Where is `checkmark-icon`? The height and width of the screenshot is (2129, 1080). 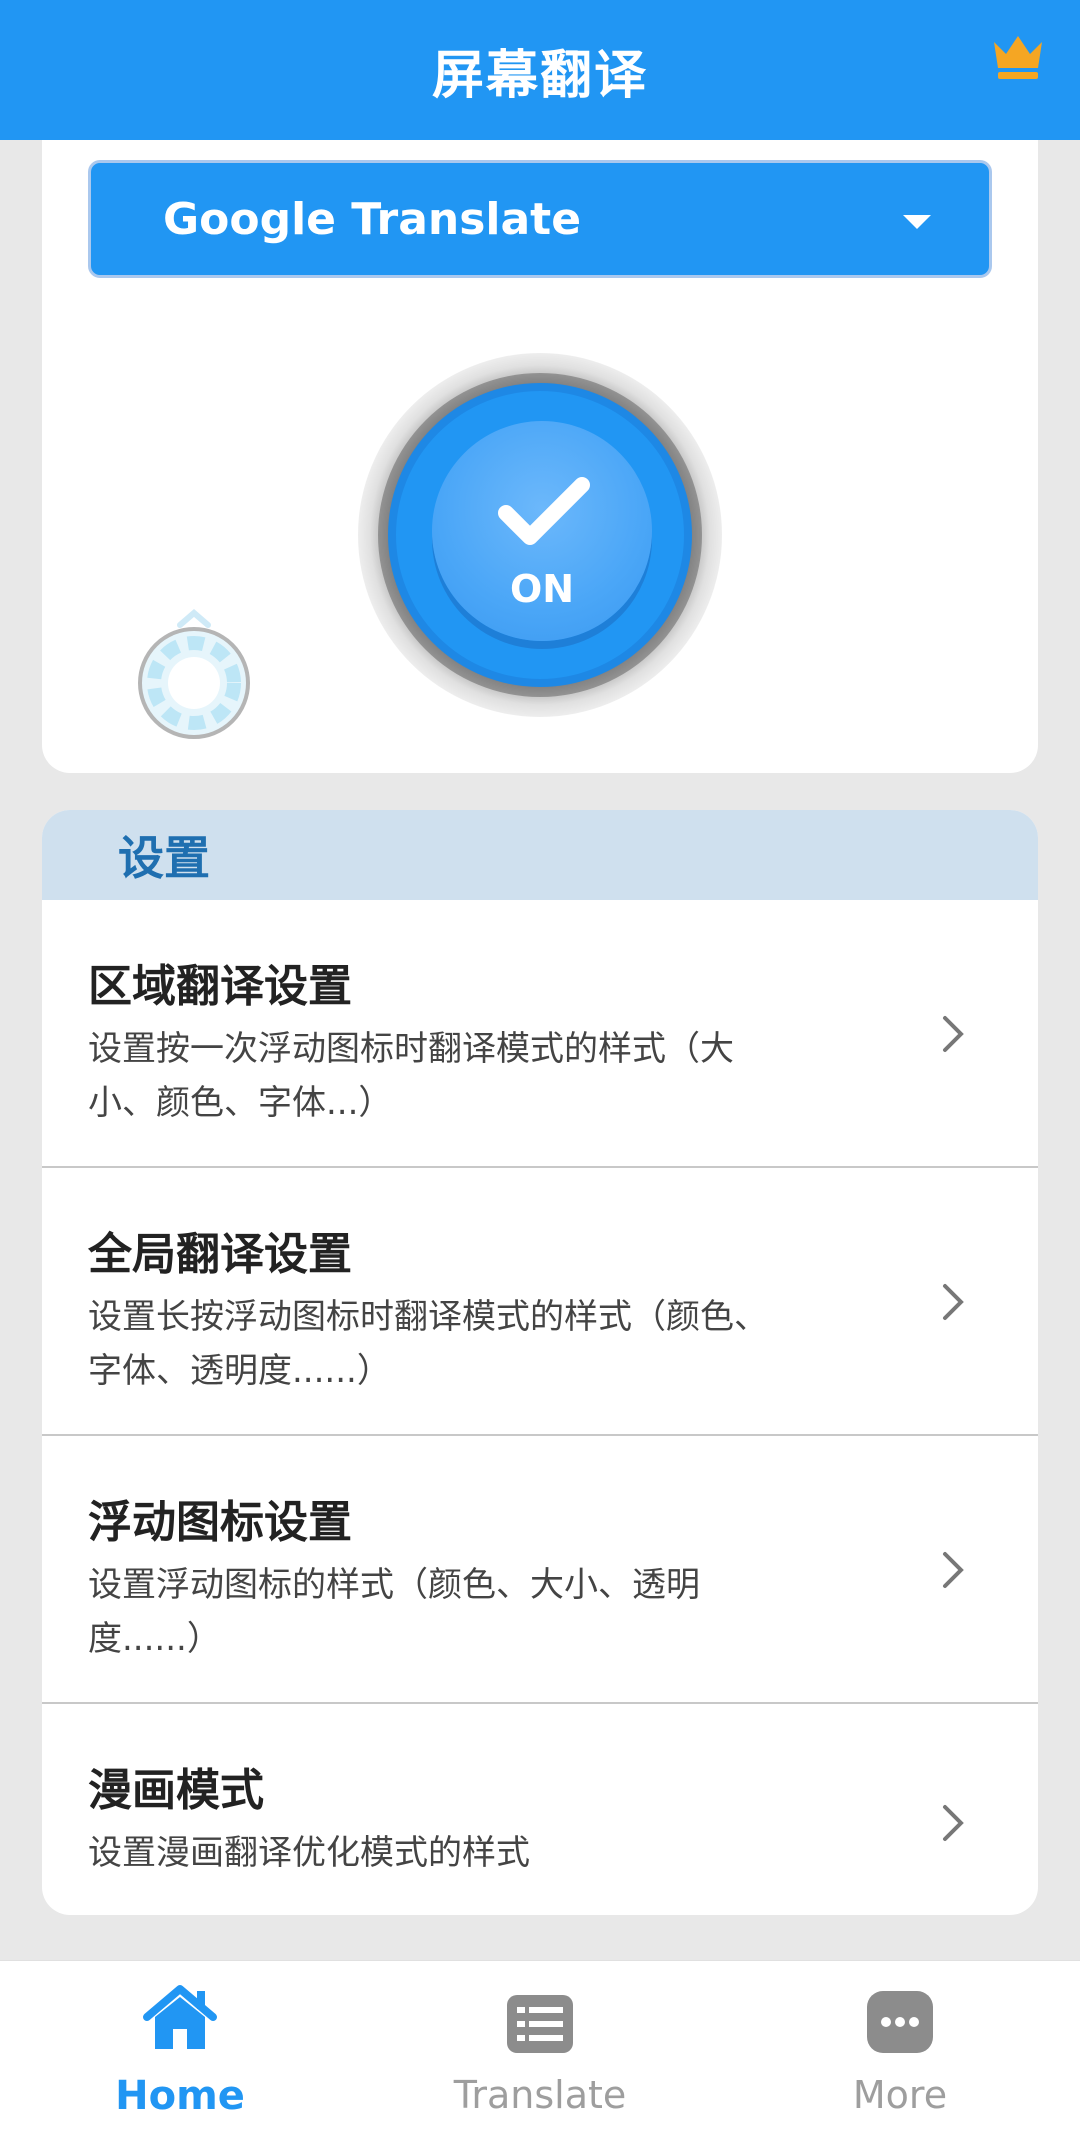 checkmark-icon is located at coordinates (544, 511).